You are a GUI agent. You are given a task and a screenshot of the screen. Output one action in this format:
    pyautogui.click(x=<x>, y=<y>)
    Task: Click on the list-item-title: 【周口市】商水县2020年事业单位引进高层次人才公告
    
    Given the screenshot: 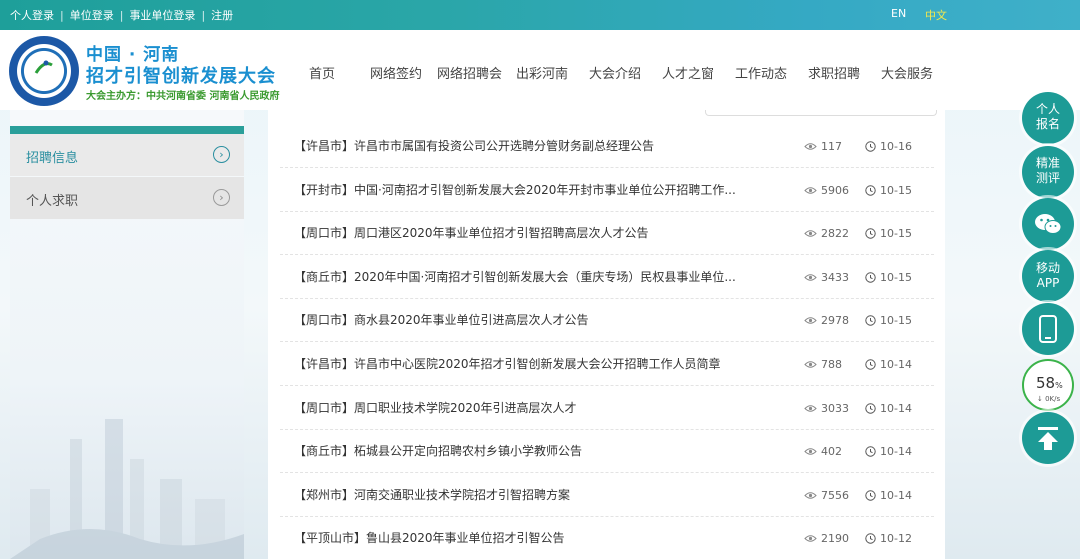 What is the action you would take?
    pyautogui.click(x=441, y=319)
    